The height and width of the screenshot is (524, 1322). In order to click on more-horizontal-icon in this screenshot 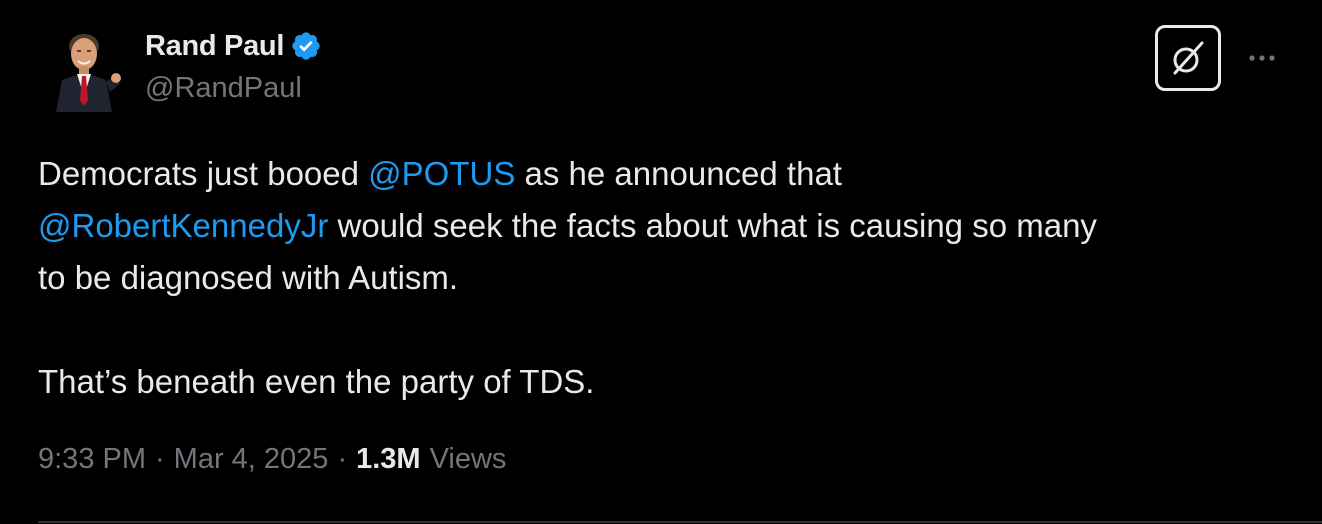, I will do `click(1262, 58)`.